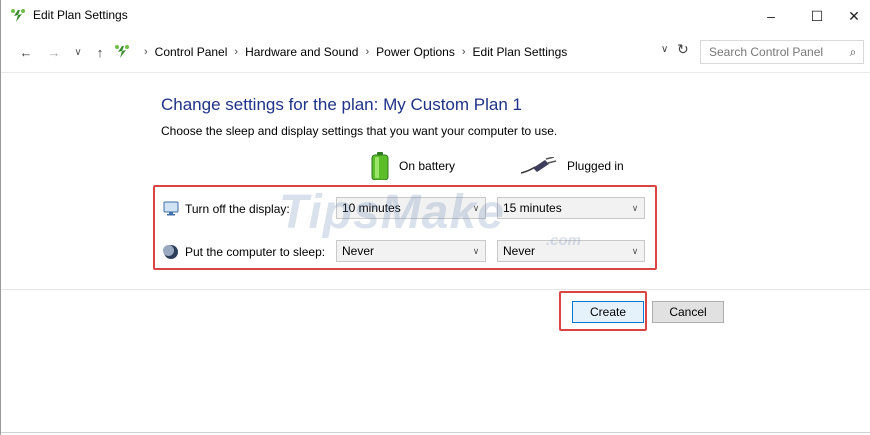 The width and height of the screenshot is (870, 435). Describe the element at coordinates (688, 312) in the screenshot. I see `cancel-button: Cancel` at that location.